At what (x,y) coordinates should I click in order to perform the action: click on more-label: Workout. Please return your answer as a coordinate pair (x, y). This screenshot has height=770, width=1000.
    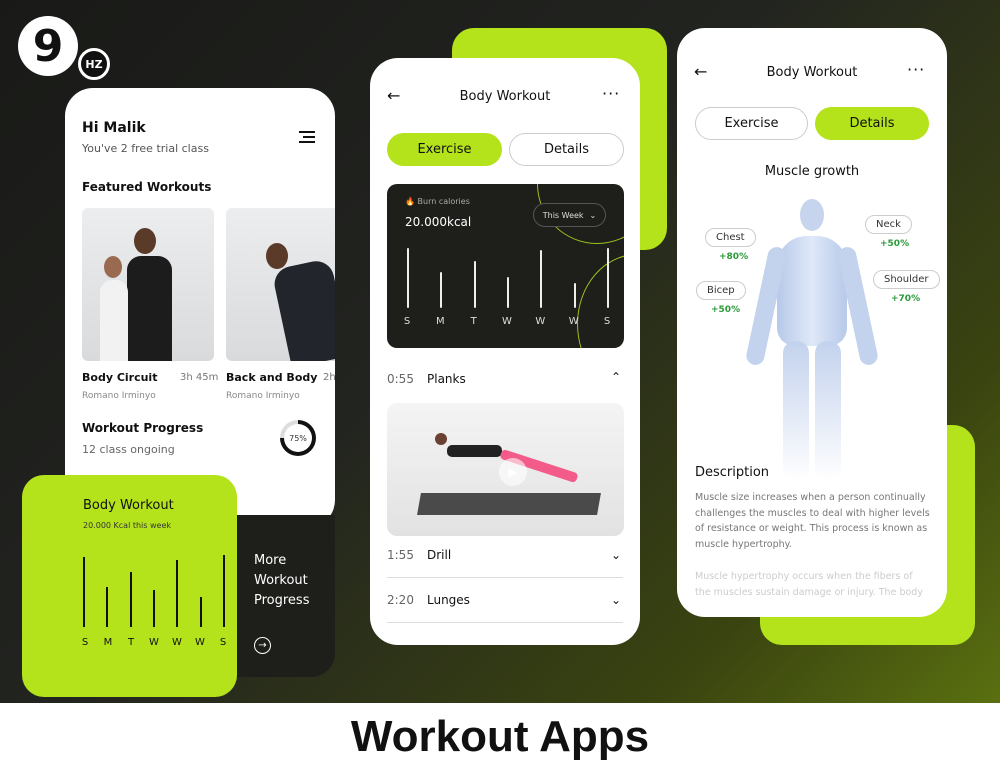
    Looking at the image, I should click on (281, 580).